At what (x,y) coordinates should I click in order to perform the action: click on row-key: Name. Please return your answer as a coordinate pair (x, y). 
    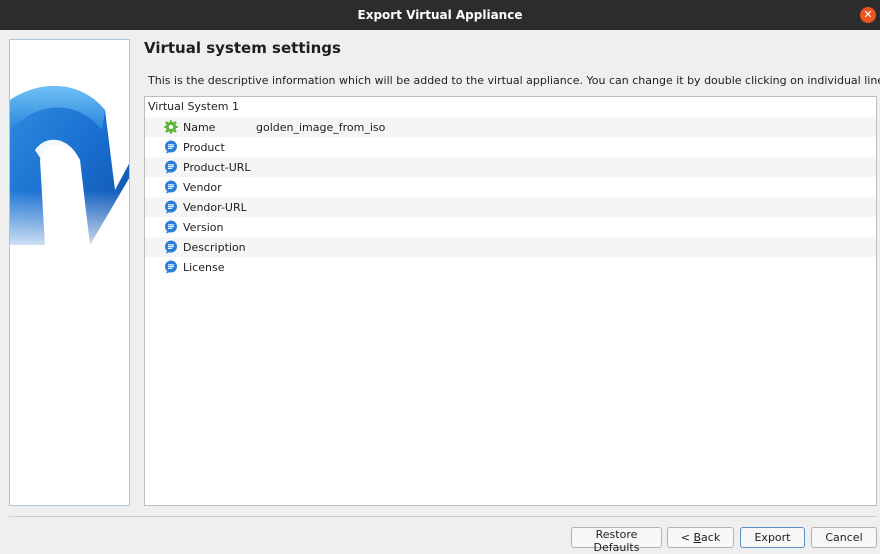
    Looking at the image, I should click on (199, 127).